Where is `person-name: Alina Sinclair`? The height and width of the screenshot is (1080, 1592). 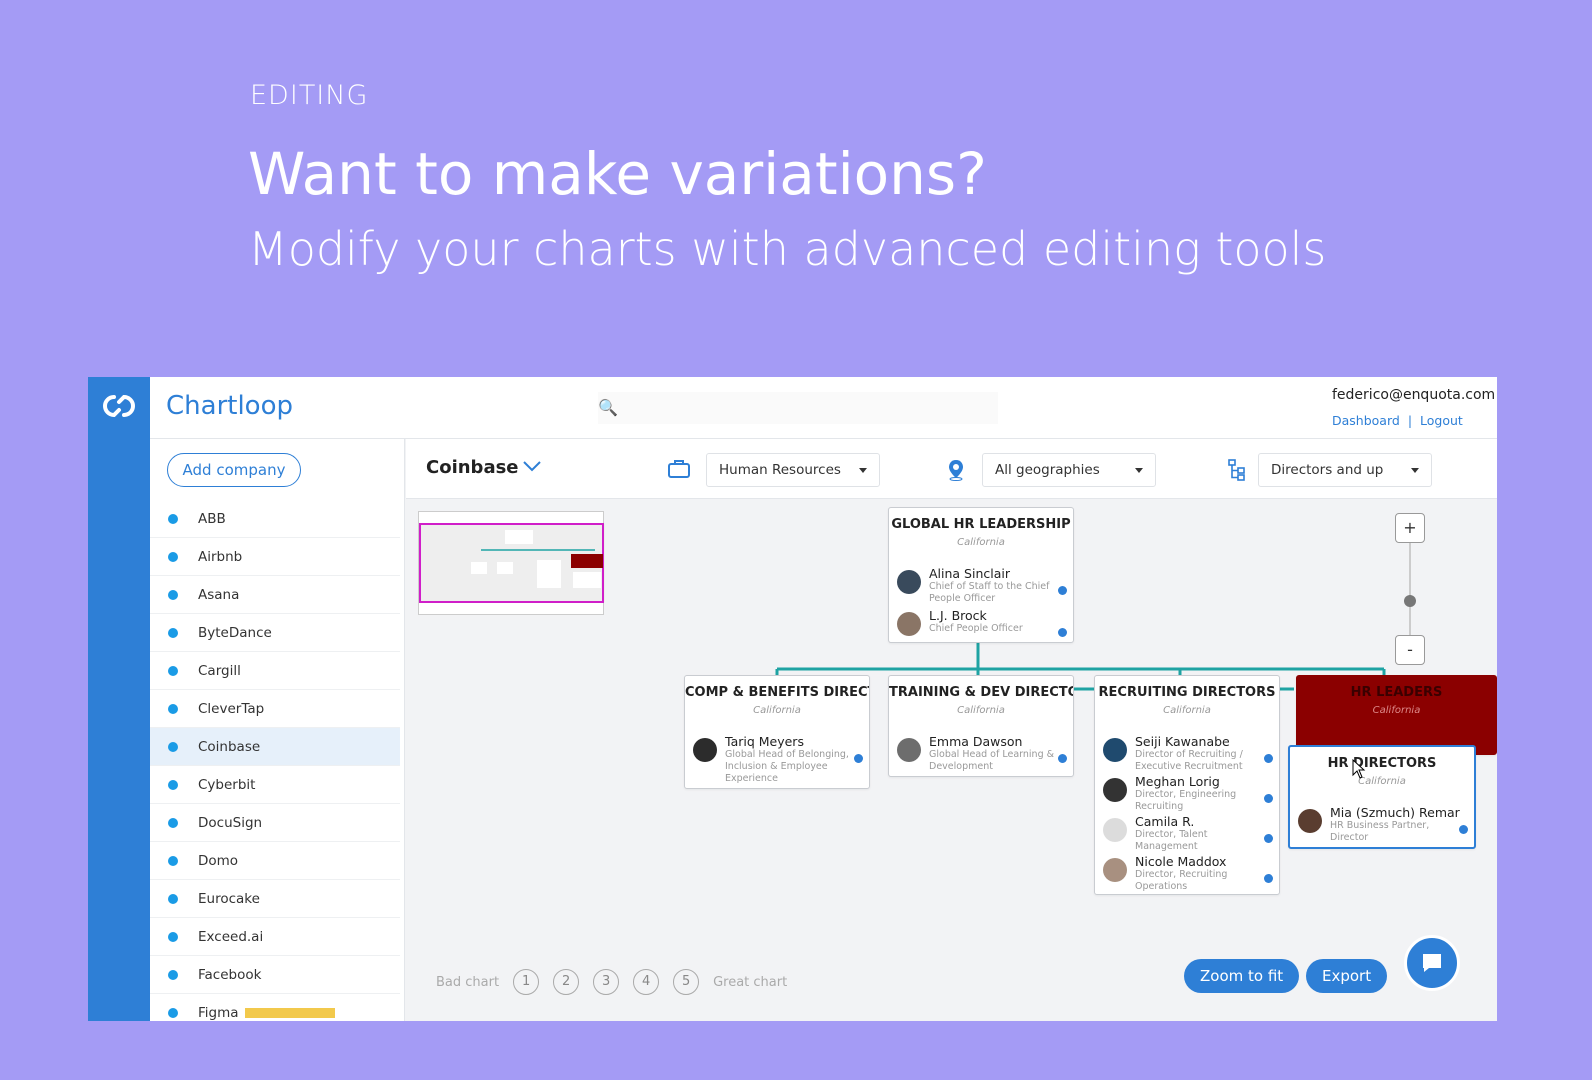
person-name: Alina Sinclair is located at coordinates (969, 573).